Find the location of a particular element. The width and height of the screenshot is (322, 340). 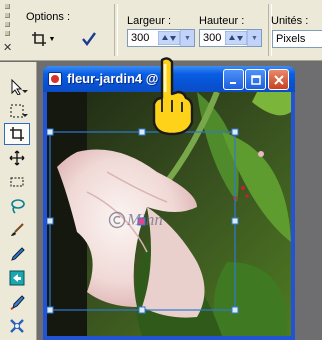

close-icon is located at coordinates (278, 79).